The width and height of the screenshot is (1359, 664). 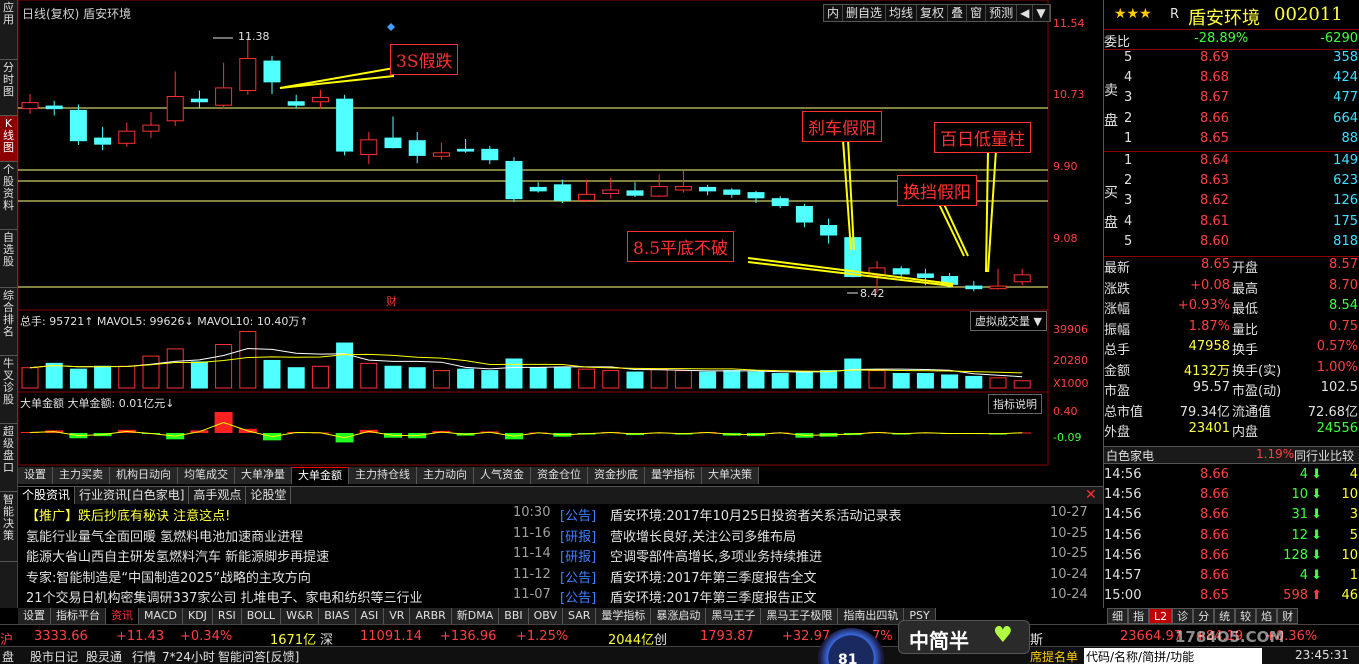 What do you see at coordinates (1173, 656) in the screenshot?
I see `code-search-input: 代码/名称/简拼/功能` at bounding box center [1173, 656].